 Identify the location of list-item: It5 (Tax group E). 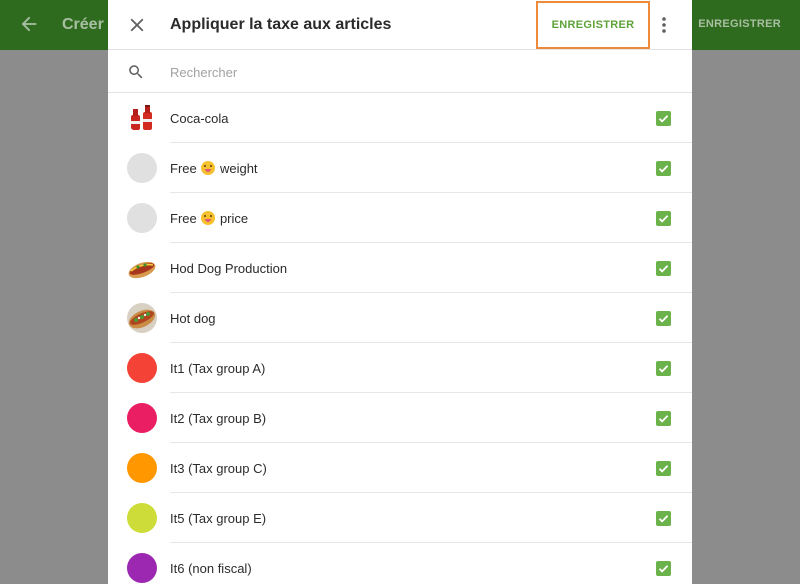
(400, 518).